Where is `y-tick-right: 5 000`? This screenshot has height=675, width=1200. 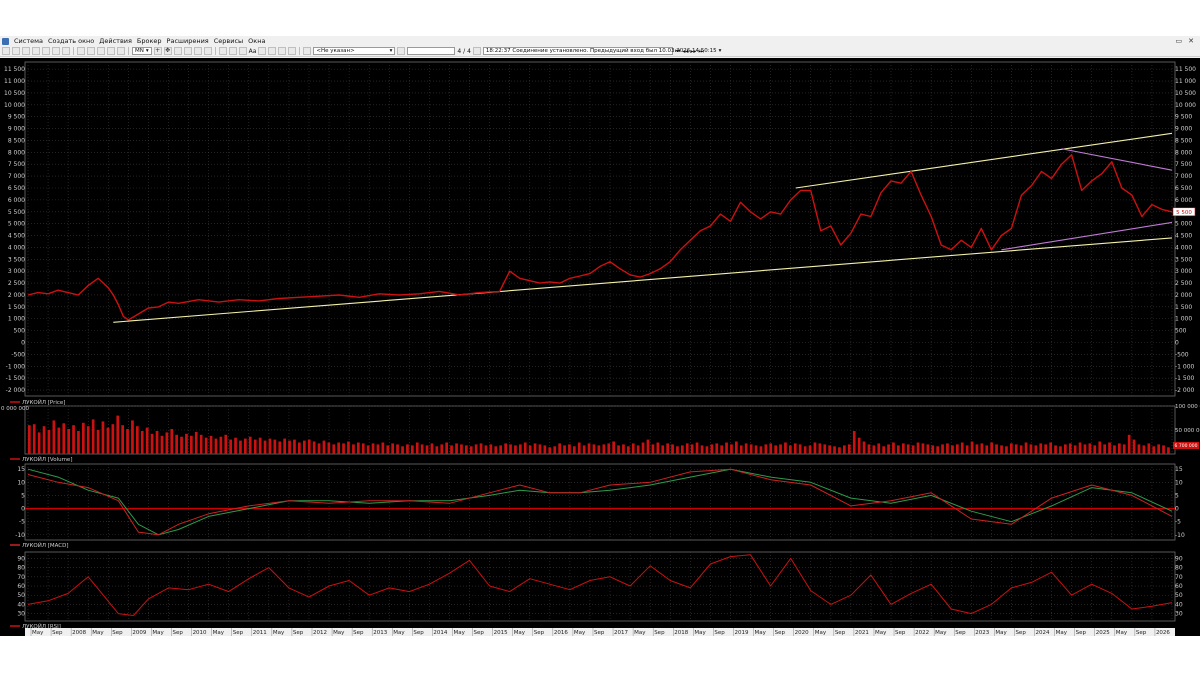 y-tick-right: 5 000 is located at coordinates (1183, 224).